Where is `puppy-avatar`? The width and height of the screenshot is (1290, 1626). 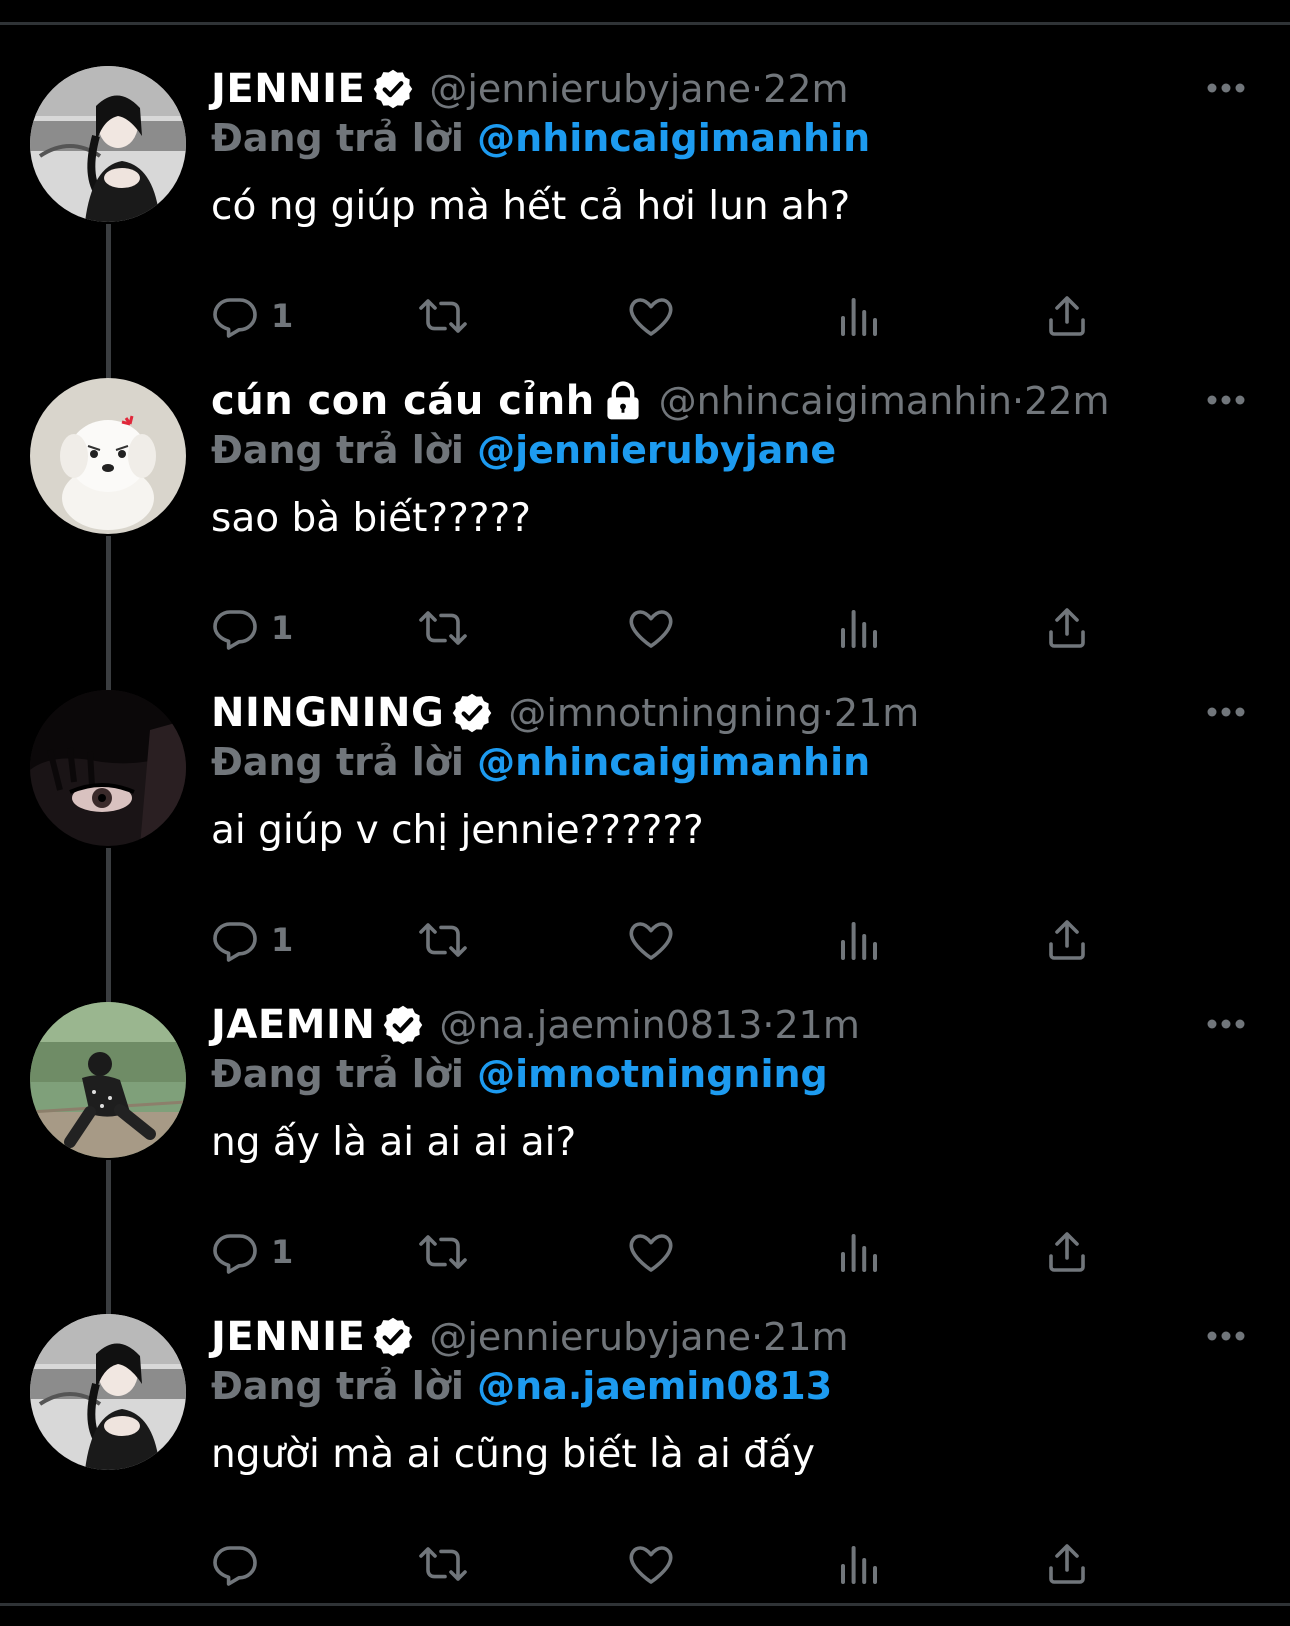
puppy-avatar is located at coordinates (108, 456).